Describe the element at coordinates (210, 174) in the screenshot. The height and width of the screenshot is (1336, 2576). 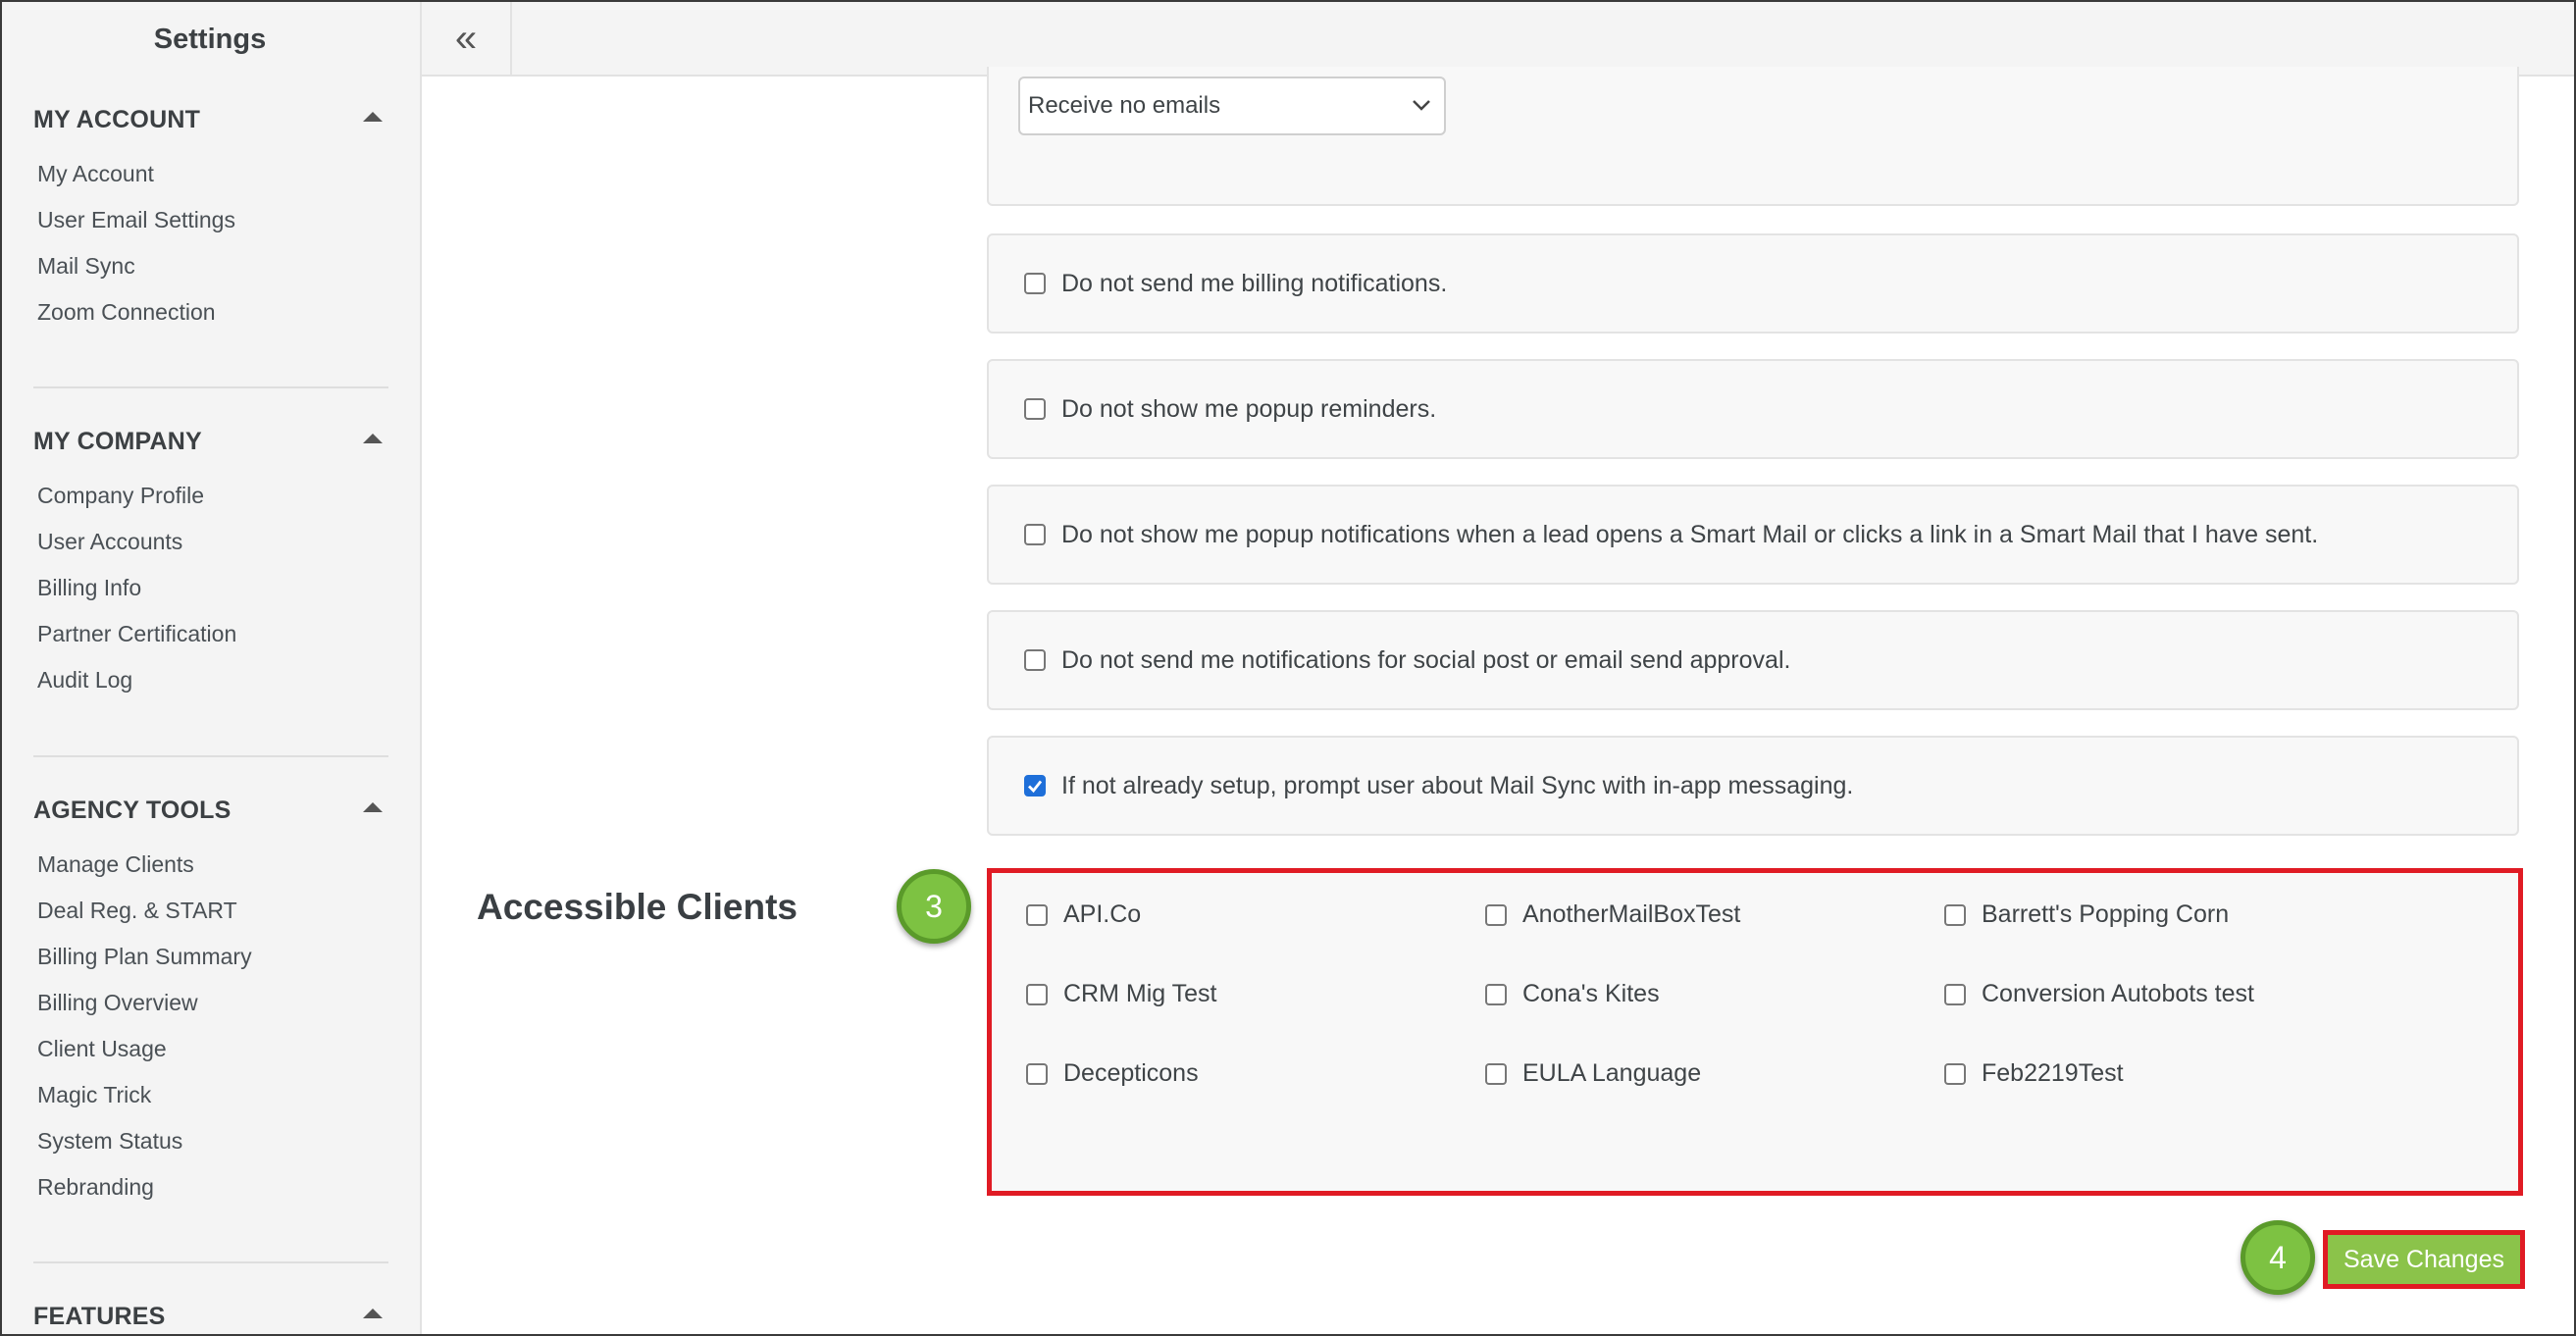
I see `sidebar-item-my-account: My Account` at that location.